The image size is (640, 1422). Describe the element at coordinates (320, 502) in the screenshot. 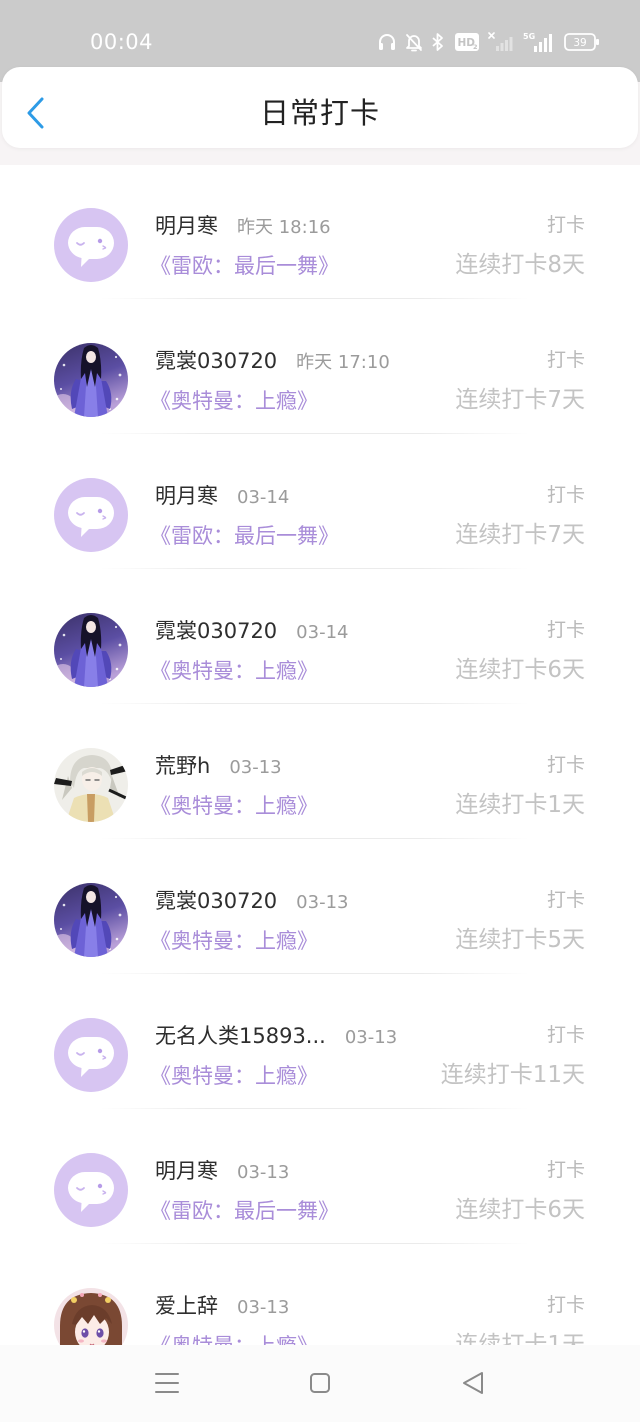

I see `checkin-row: 明月寒 03-14 打卡 《雷欧：最后一舞》 连续打卡7天` at that location.